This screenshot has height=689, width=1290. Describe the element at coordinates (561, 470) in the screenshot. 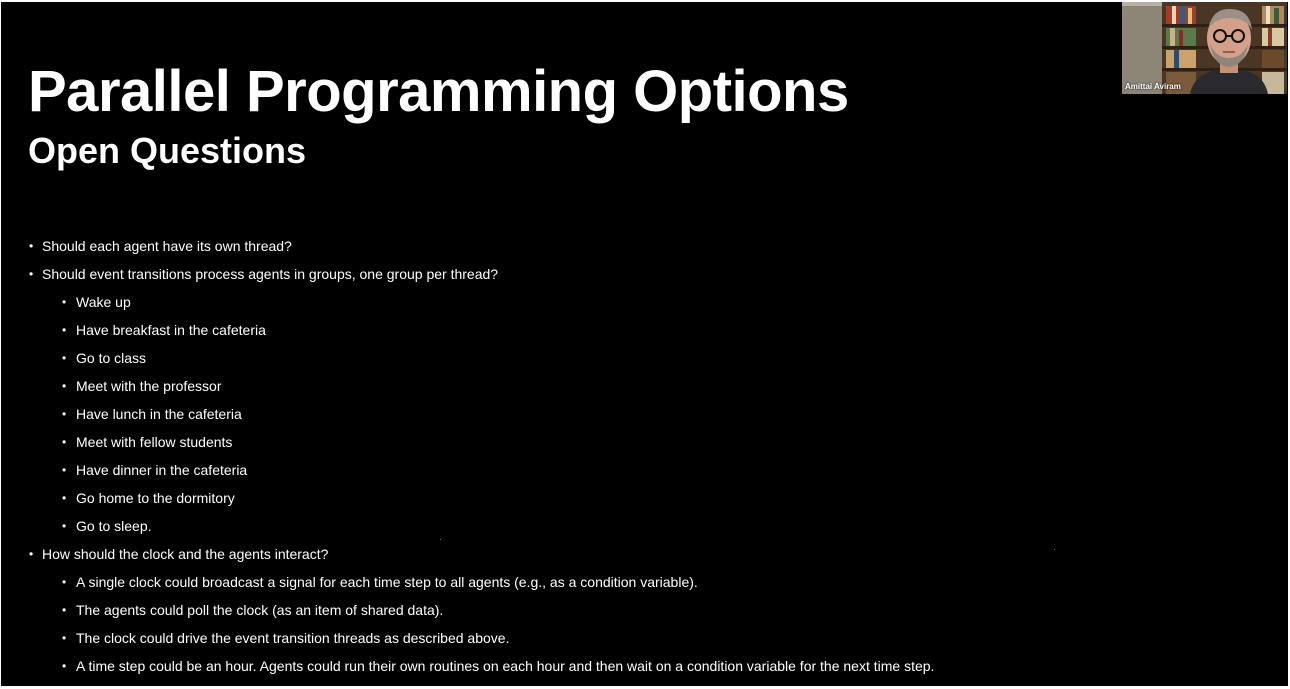

I see `sub-bullet-item: • Have dinner in the cafeteria` at that location.